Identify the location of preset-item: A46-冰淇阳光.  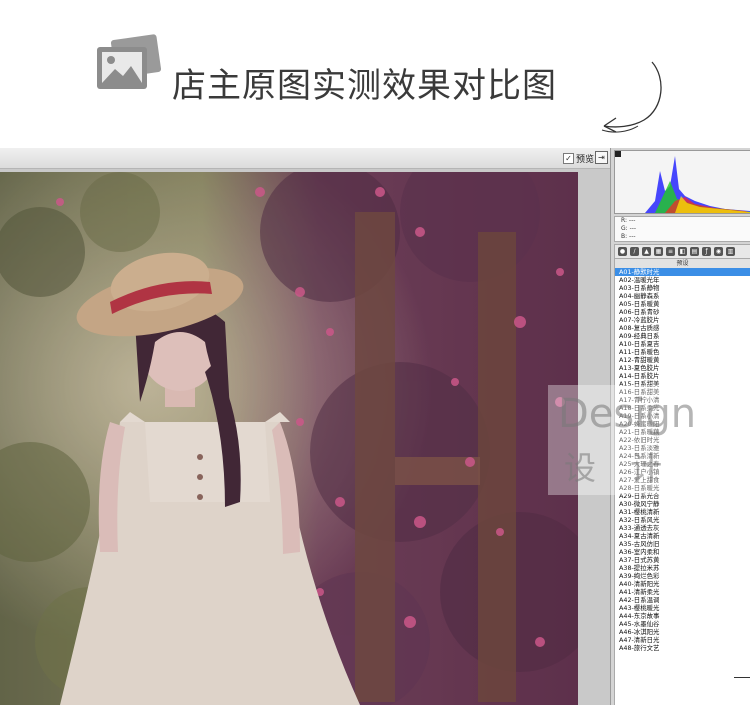
(682, 632).